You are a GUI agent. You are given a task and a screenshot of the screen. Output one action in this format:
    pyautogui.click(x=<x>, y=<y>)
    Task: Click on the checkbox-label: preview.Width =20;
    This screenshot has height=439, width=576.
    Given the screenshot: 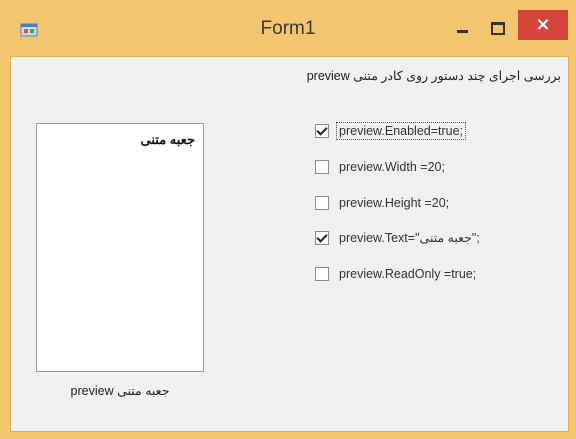 What is the action you would take?
    pyautogui.click(x=392, y=167)
    